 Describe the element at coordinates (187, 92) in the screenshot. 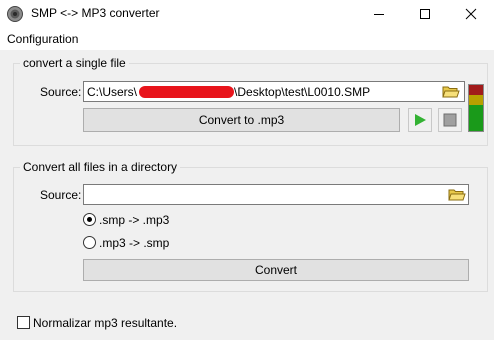

I see `redaction-mark` at that location.